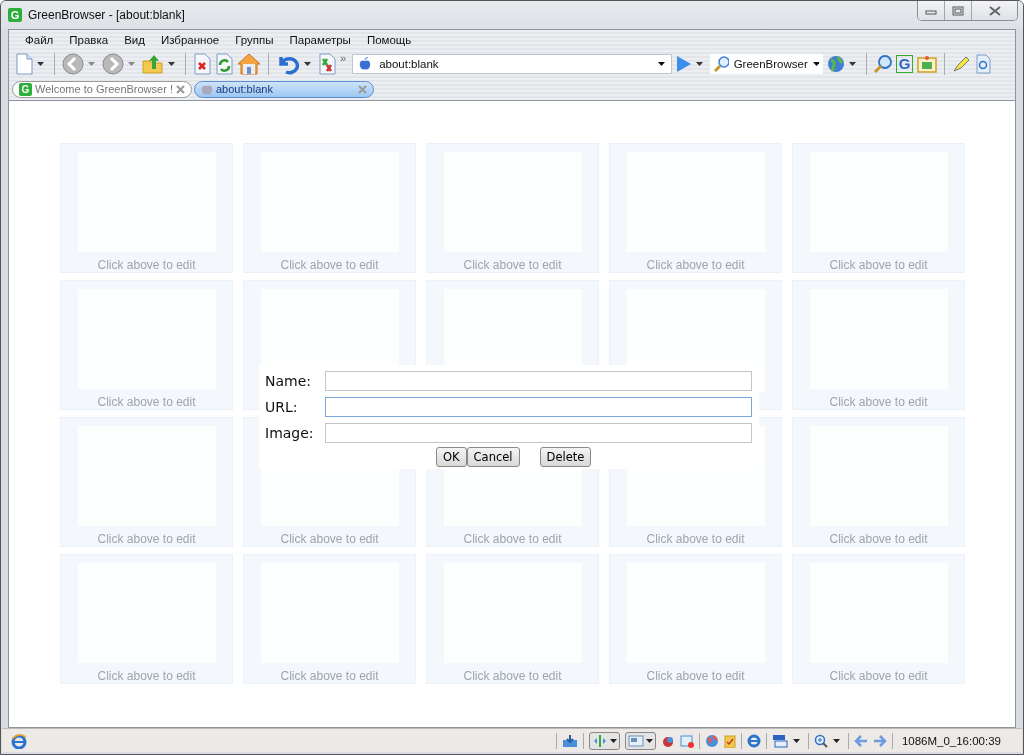  What do you see at coordinates (106, 15) in the screenshot?
I see `window-title: GreenBrowser - [about:blank]` at bounding box center [106, 15].